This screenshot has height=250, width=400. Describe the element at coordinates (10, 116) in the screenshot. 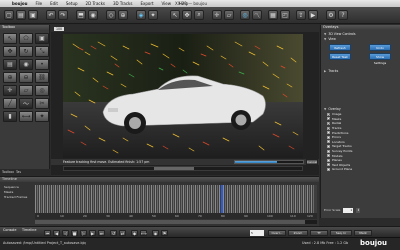

I see `tool-fill-icon: ▮` at that location.